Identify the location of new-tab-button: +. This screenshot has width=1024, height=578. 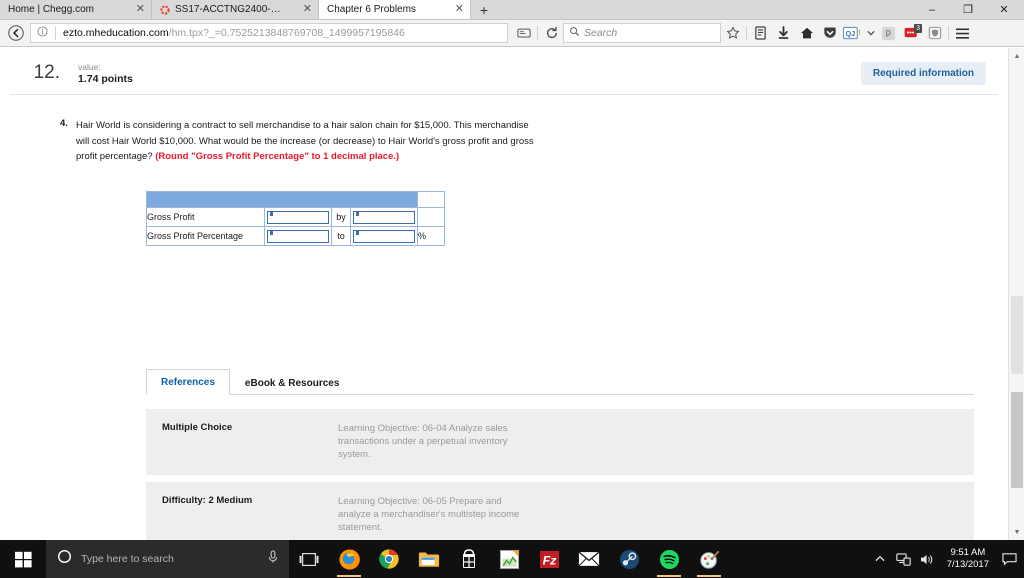
(484, 9).